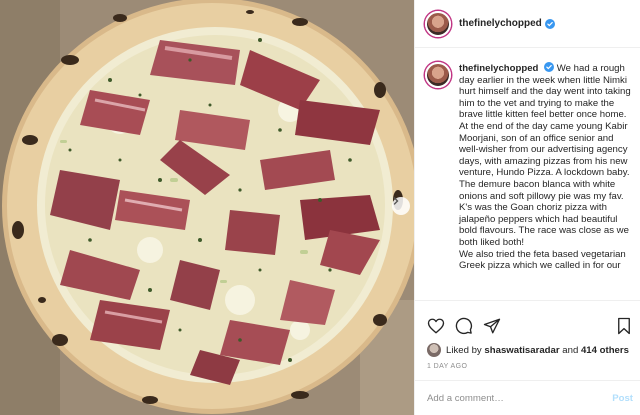  Describe the element at coordinates (498, 68) in the screenshot. I see `caption-username: thefinelychopped` at that location.